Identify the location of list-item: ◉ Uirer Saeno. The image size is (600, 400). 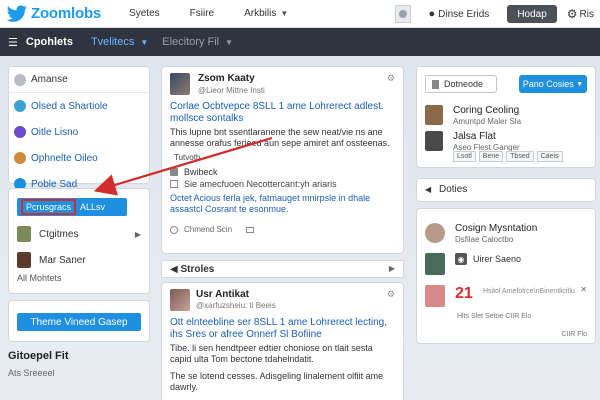
(507, 266).